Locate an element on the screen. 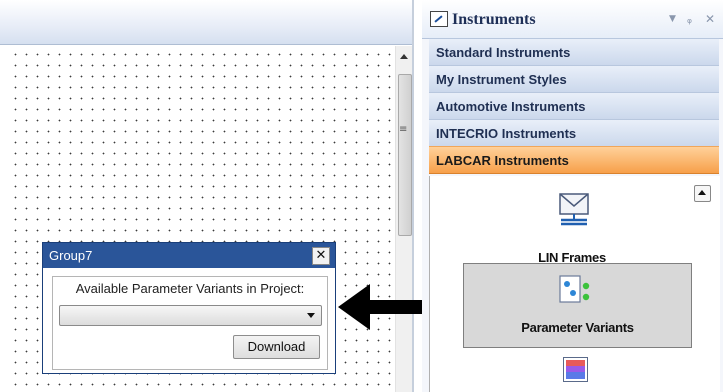 Image resolution: width=723 pixels, height=392 pixels. category-label: Automotive Instruments is located at coordinates (511, 106).